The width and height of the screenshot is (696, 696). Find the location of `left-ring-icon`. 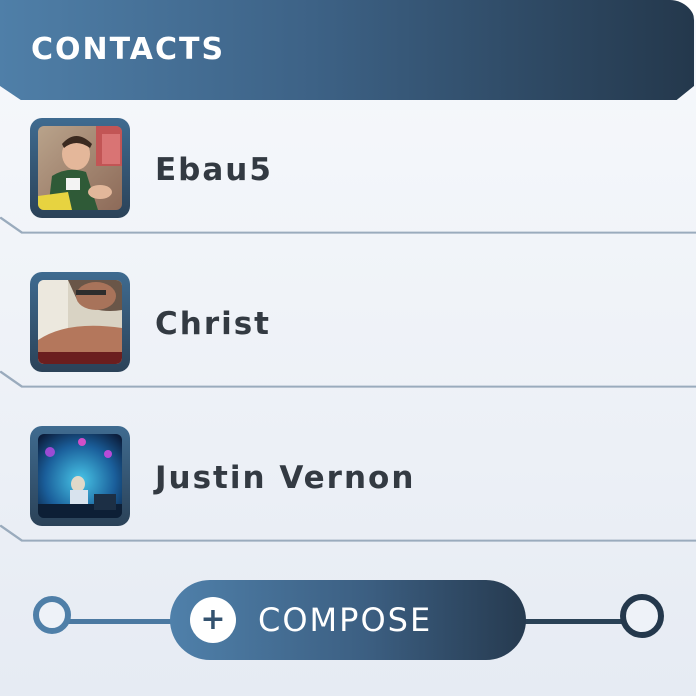

left-ring-icon is located at coordinates (52, 615).